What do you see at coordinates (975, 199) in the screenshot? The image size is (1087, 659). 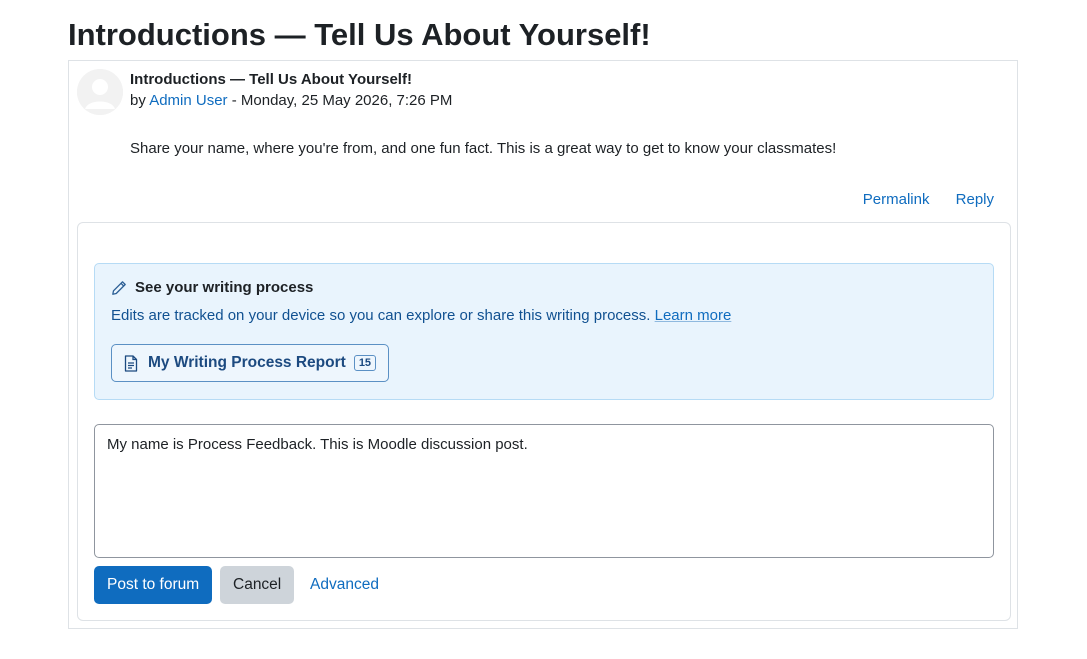 I see `reply-link: Reply` at bounding box center [975, 199].